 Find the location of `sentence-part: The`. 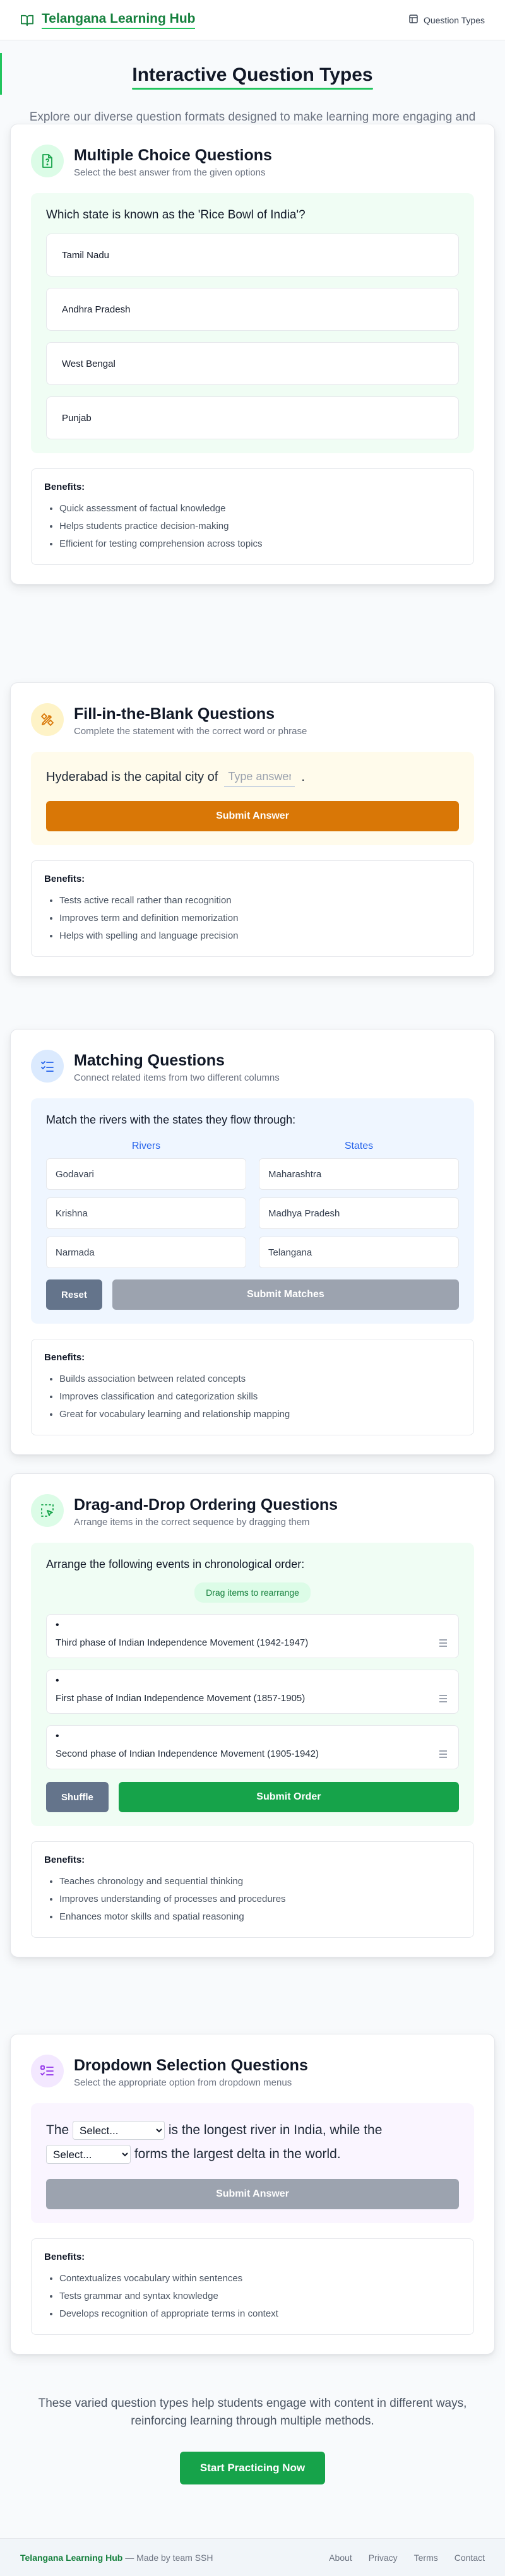

sentence-part: The is located at coordinates (58, 2130).